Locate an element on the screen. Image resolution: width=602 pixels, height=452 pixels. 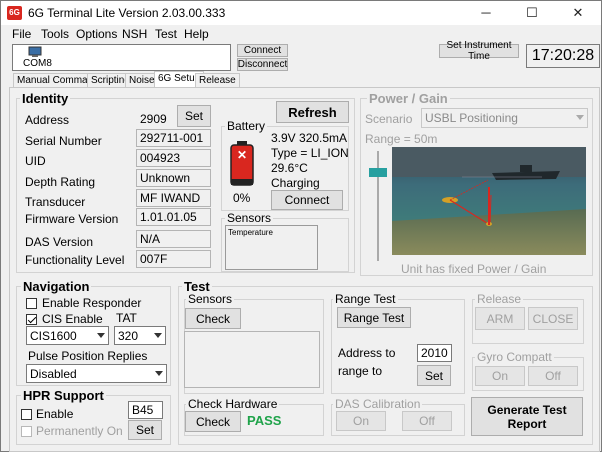
das-calibration-title: DAS Calibration is located at coordinates (378, 404).